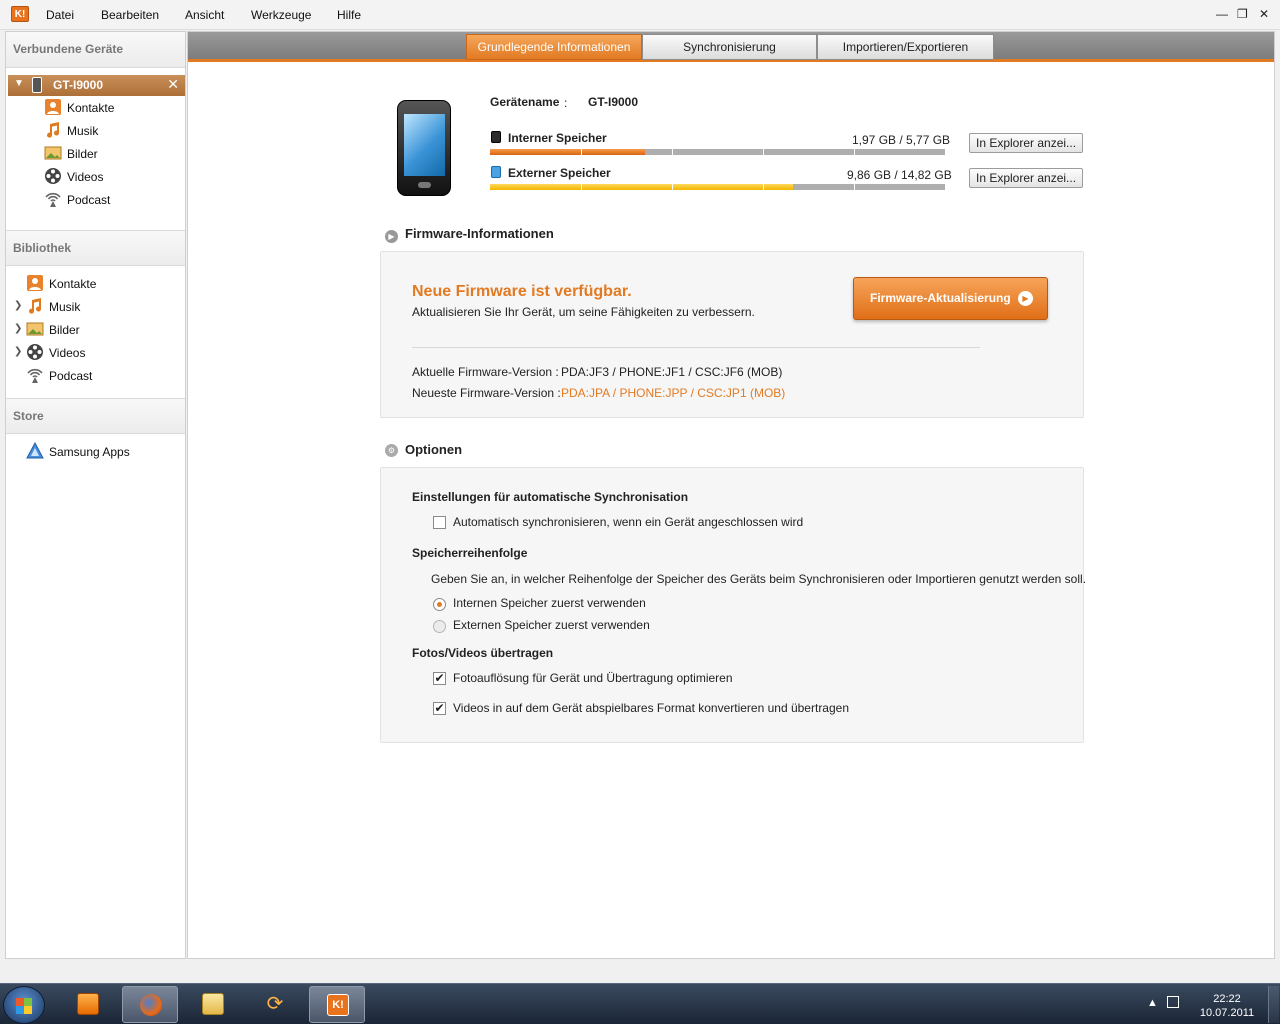 This screenshot has width=1280, height=1024. I want to click on taskbar-explorer, so click(213, 1004).